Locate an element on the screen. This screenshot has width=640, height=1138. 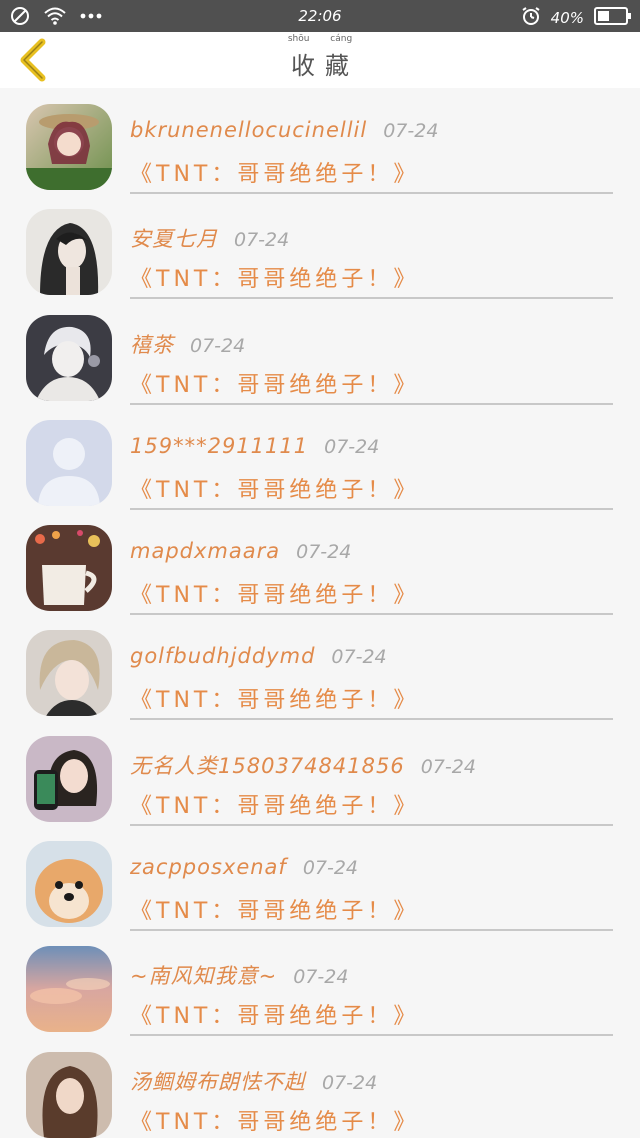
list-item-info: zacpposxenaf 07-24 《TNT：哥哥绝绝子！》 is located at coordinates (371, 888).